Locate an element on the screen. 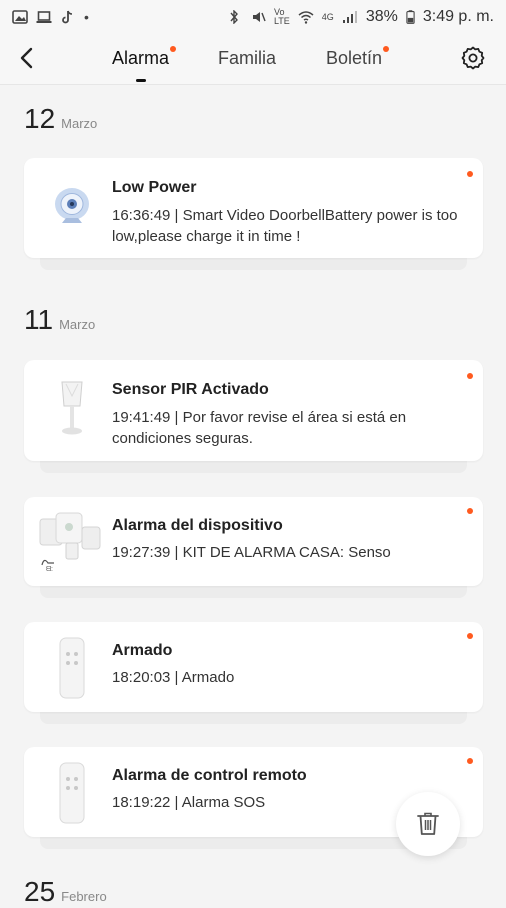 This screenshot has width=506, height=908. signal-icon is located at coordinates (349, 17).